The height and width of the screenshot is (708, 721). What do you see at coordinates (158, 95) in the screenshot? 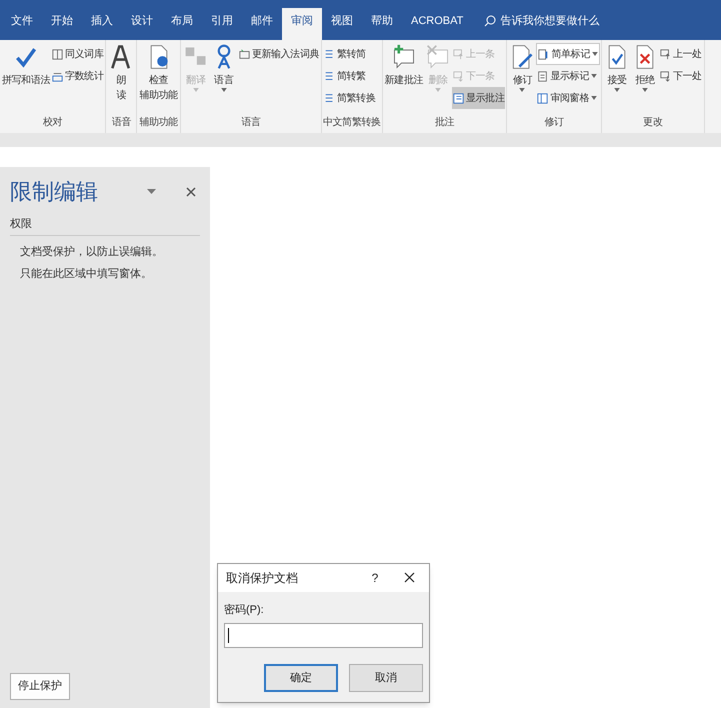
I see `button-label: 辅助功能` at bounding box center [158, 95].